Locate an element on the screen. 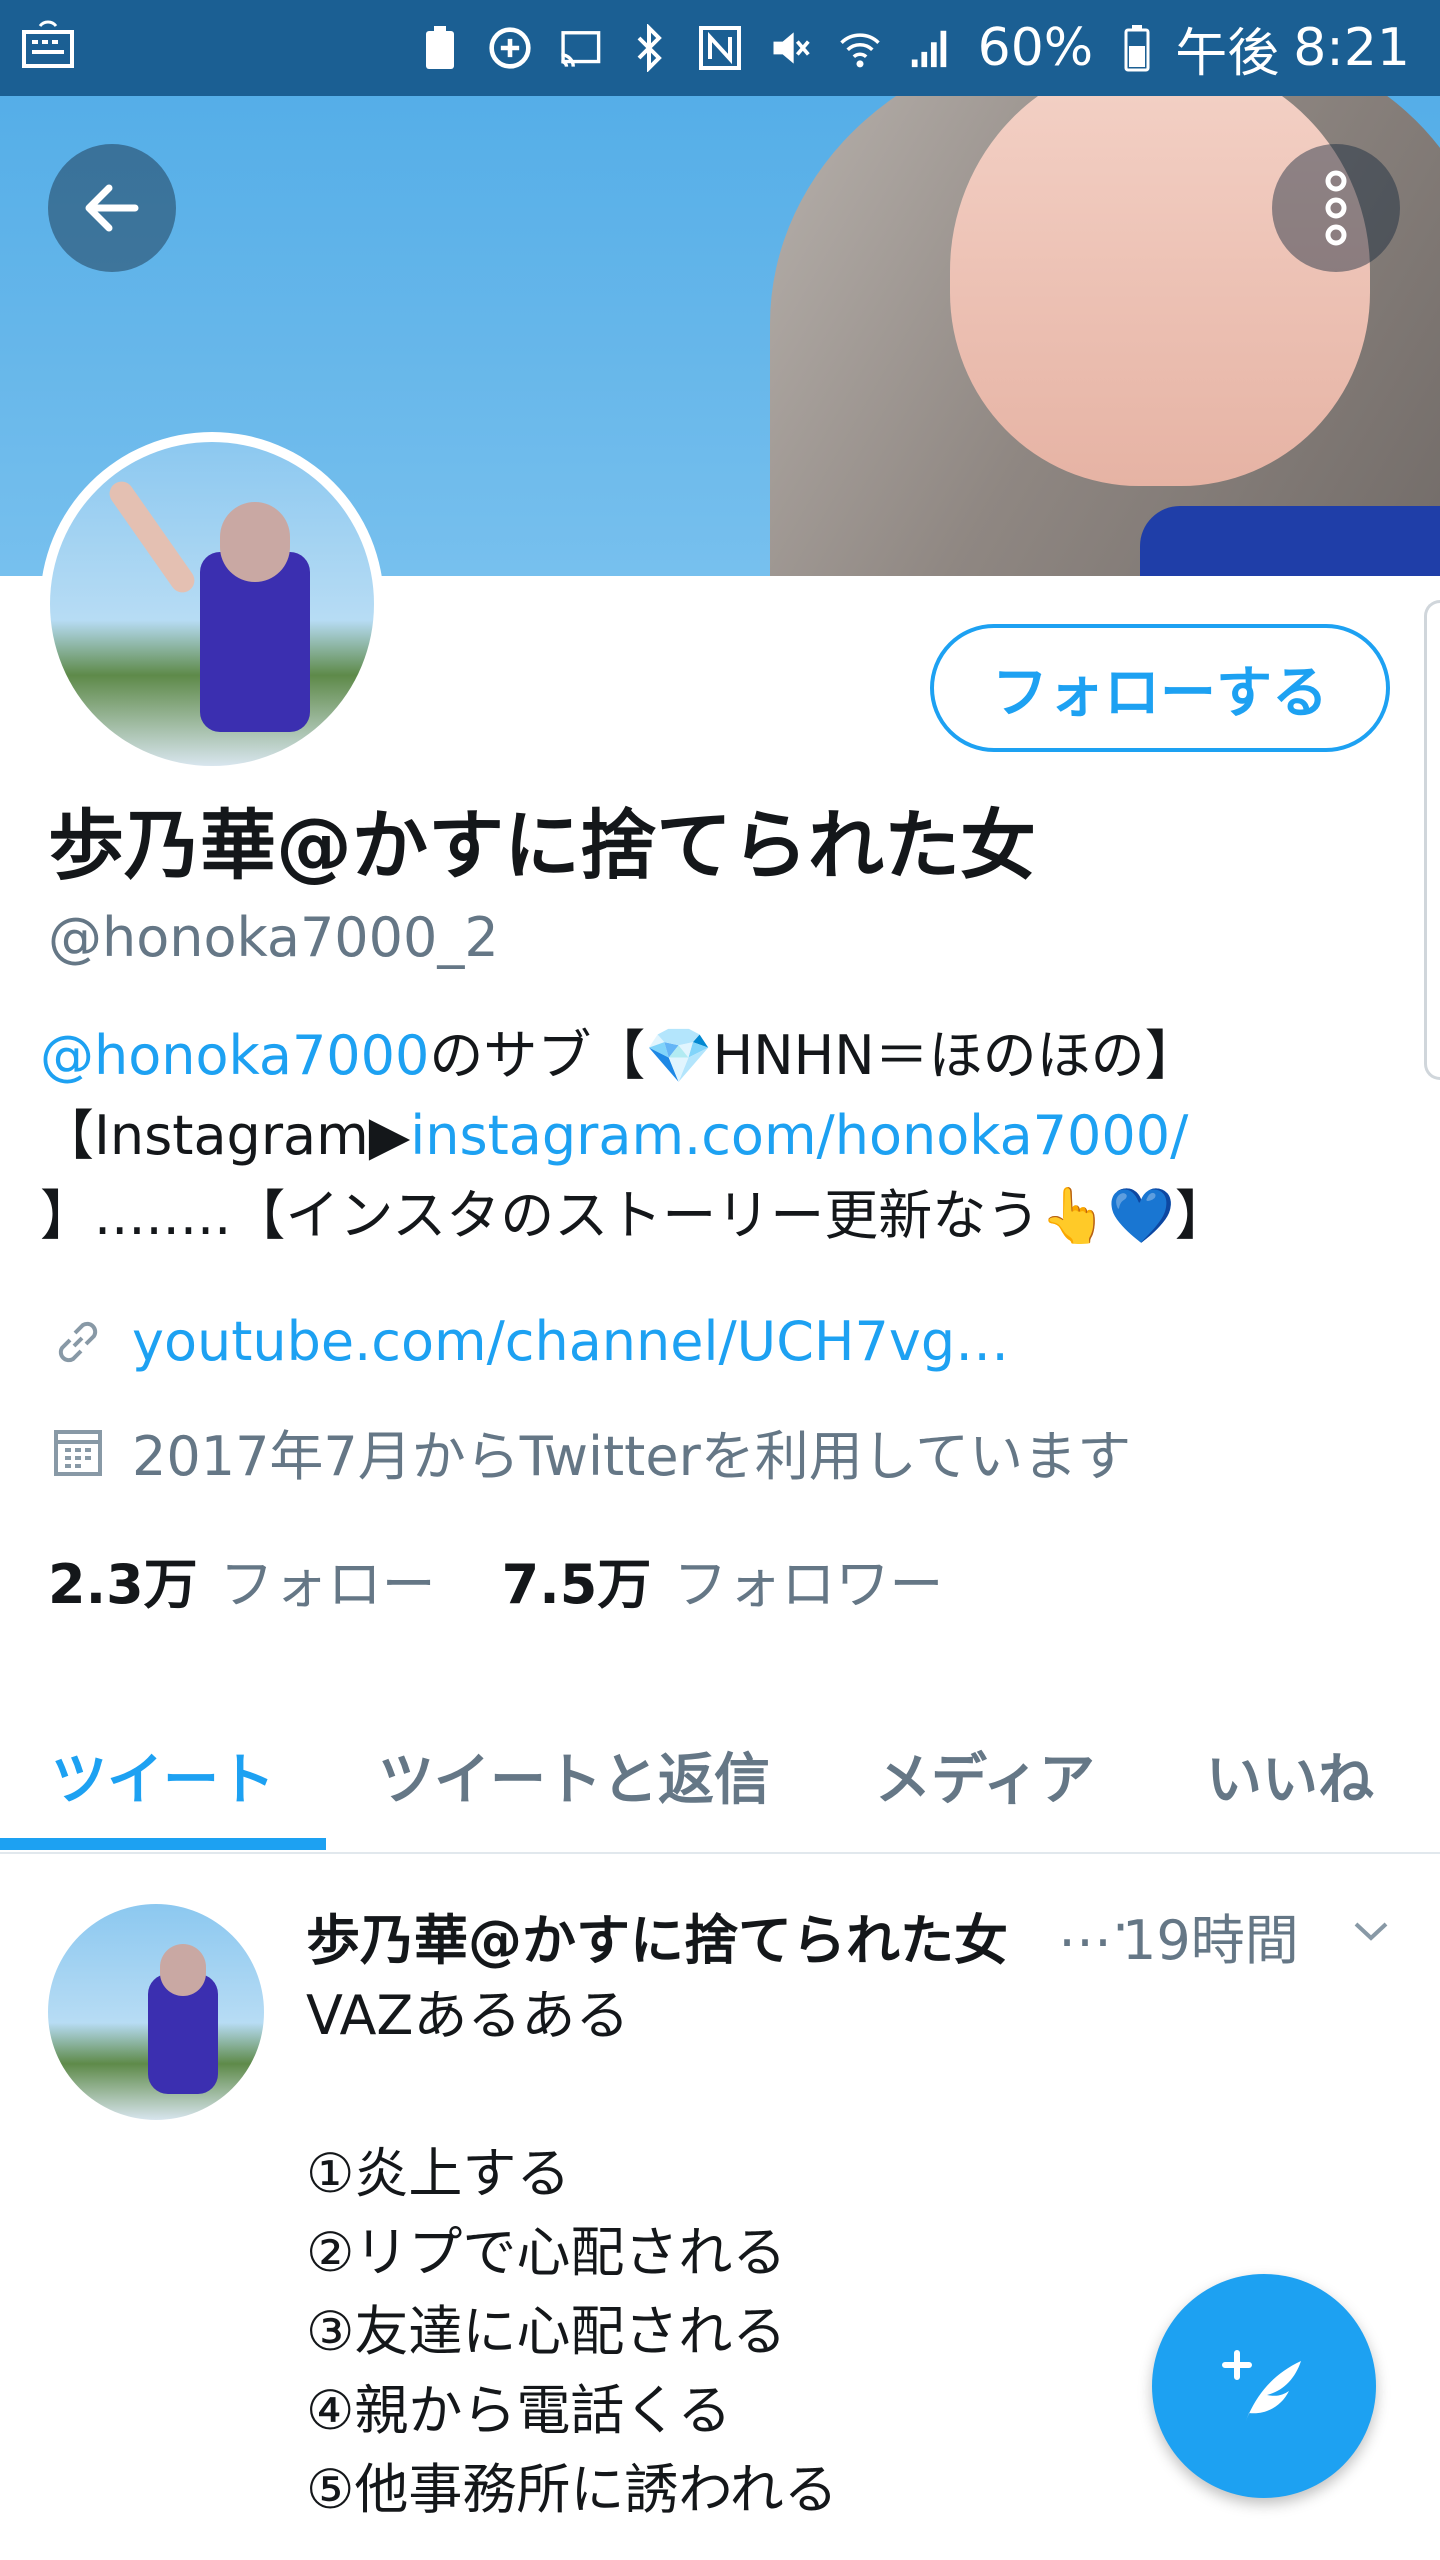  battery-percent: 60% is located at coordinates (1035, 48).